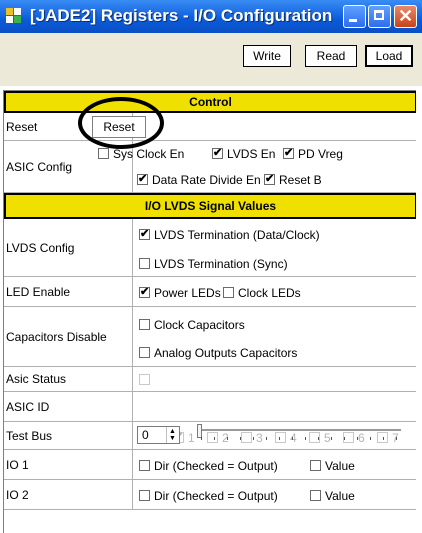  I want to click on minimize-icon, so click(353, 20).